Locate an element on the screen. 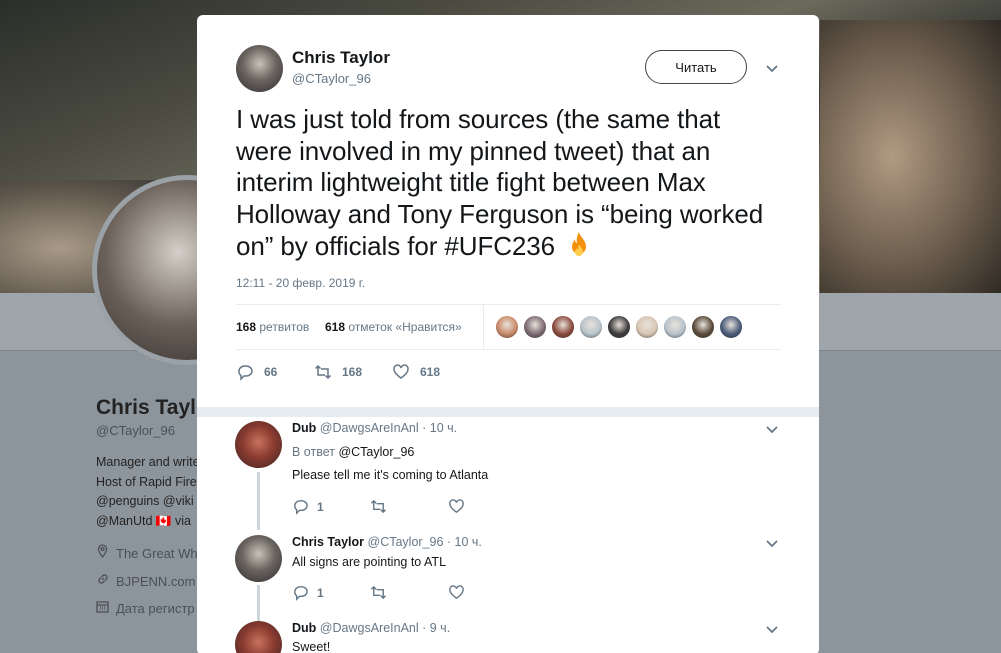 This screenshot has height=653, width=1001. replies-separator is located at coordinates (508, 412).